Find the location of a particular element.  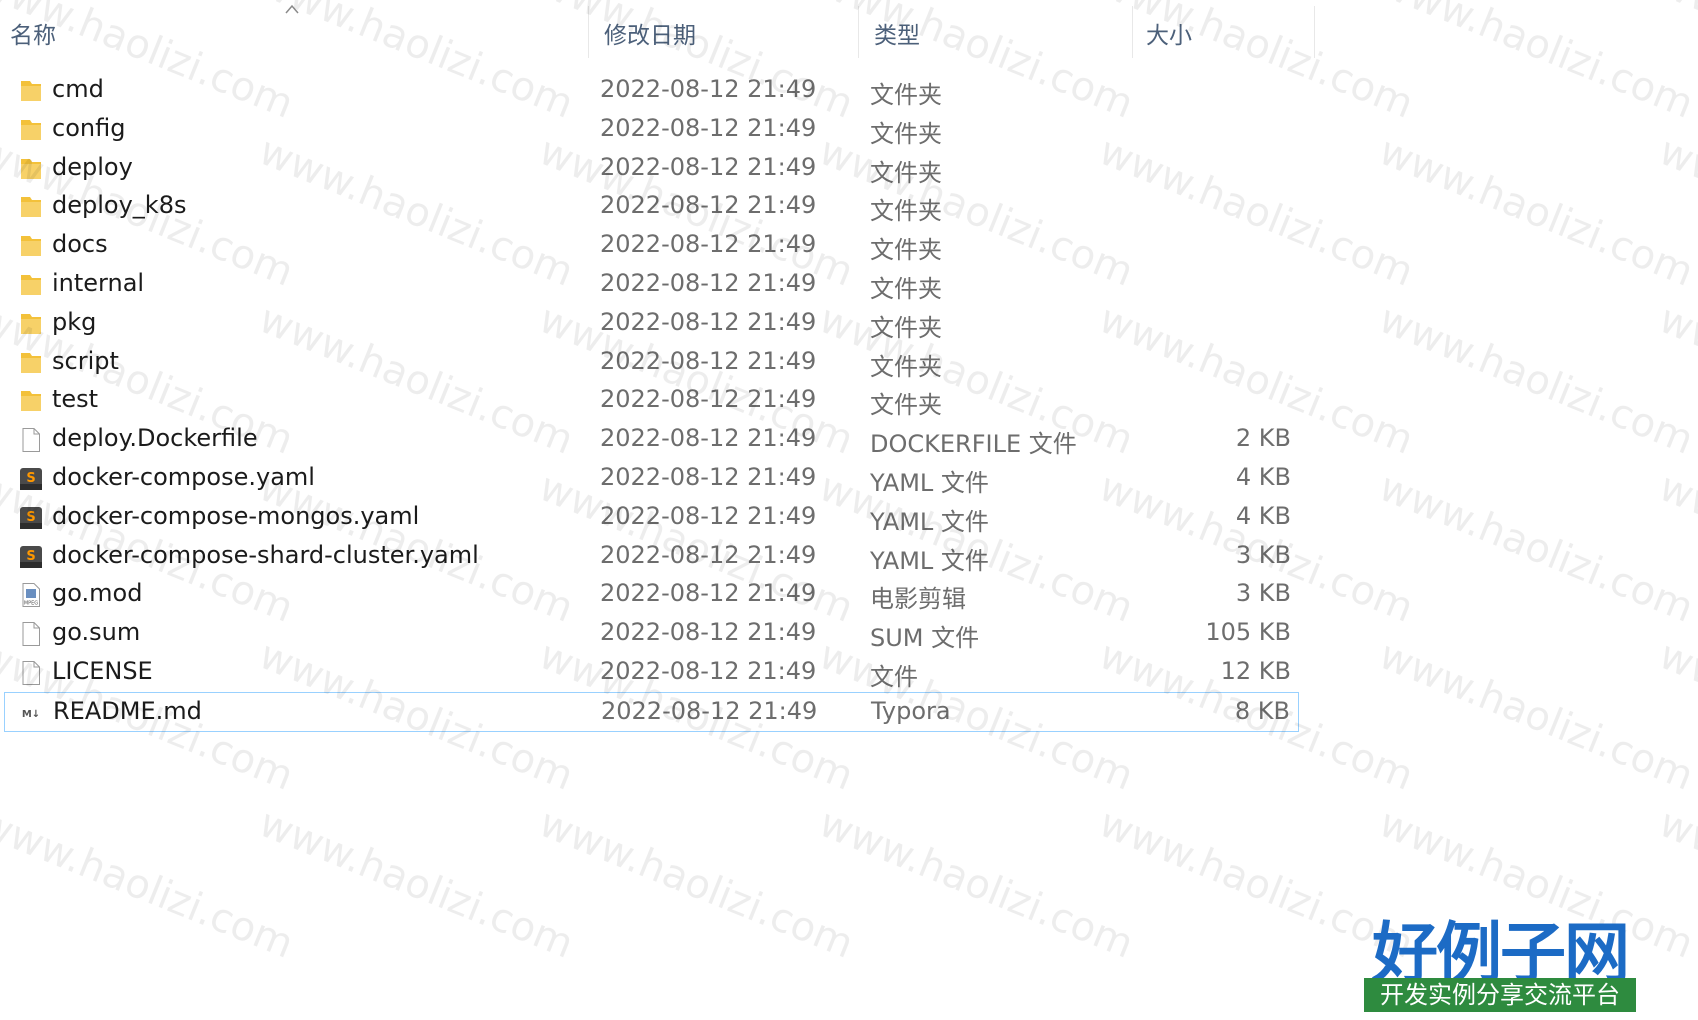

markdown-file-icon: M↓ is located at coordinates (32, 713).